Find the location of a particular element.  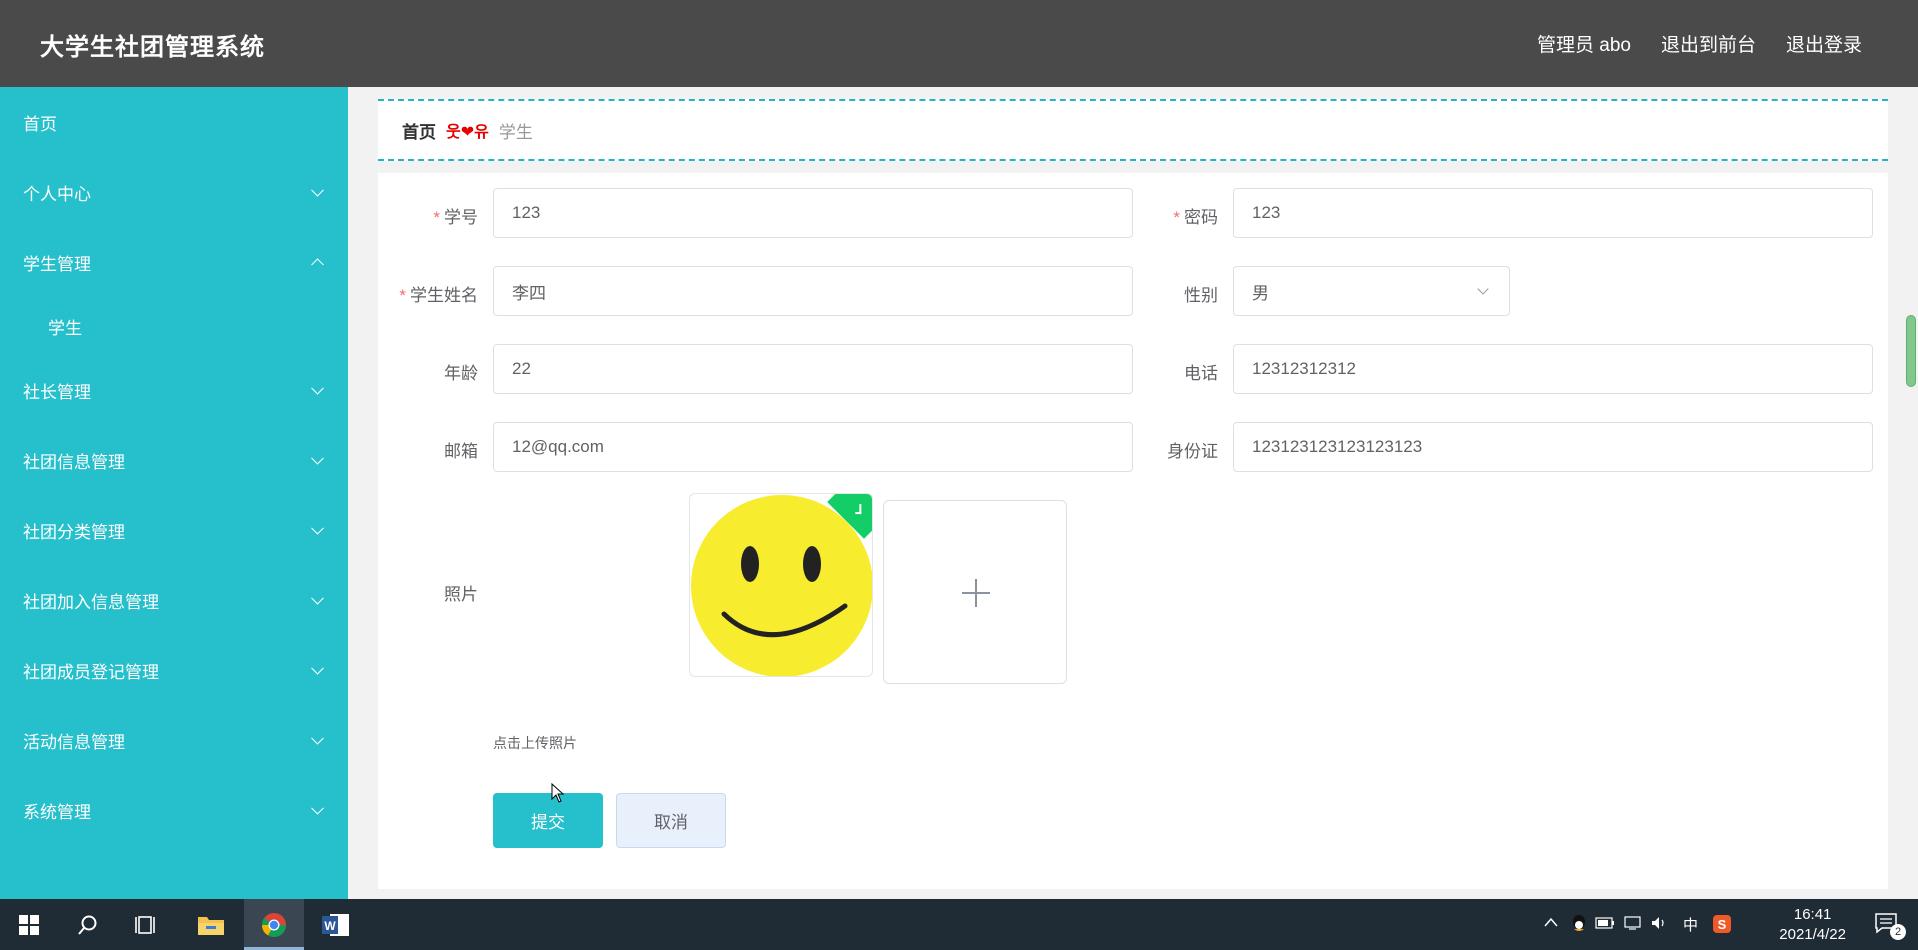

smiley-face-image is located at coordinates (781, 585).